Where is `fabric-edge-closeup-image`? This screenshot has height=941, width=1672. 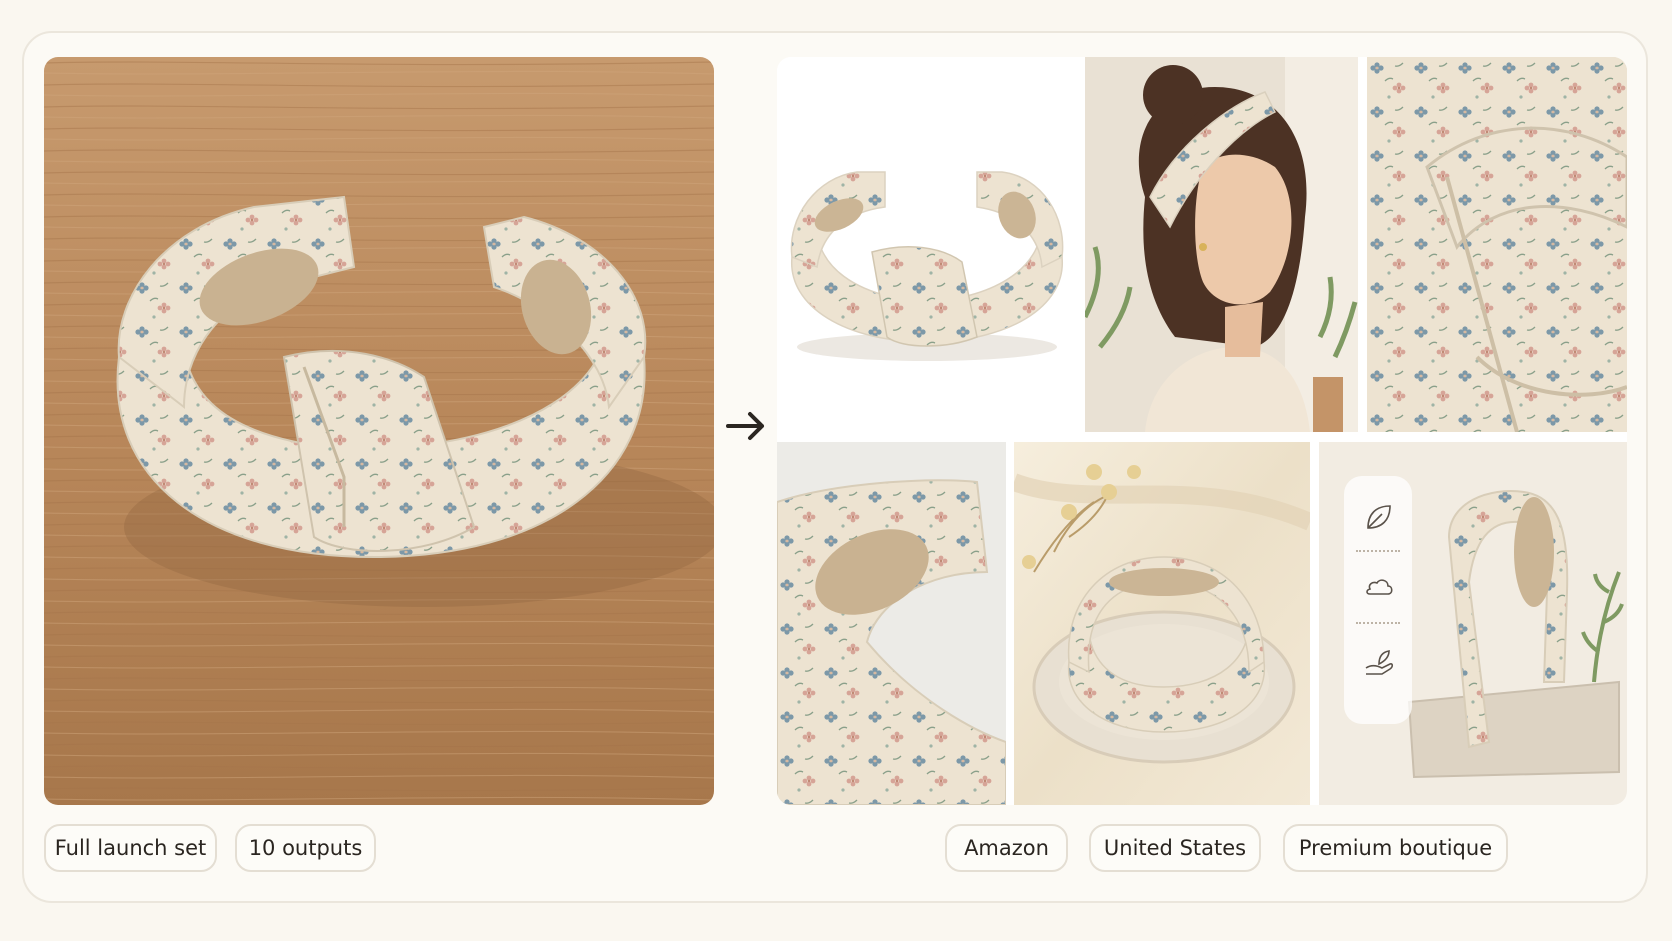 fabric-edge-closeup-image is located at coordinates (891, 623).